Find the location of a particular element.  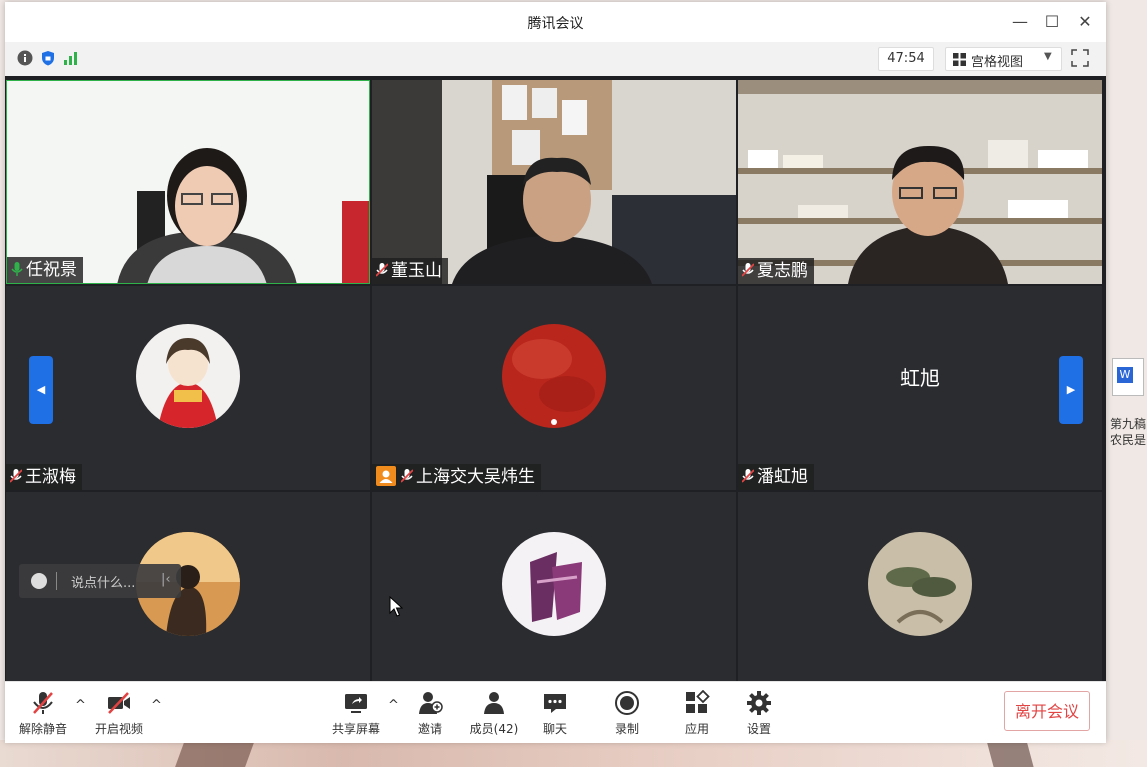

record-icon is located at coordinates (627, 703).